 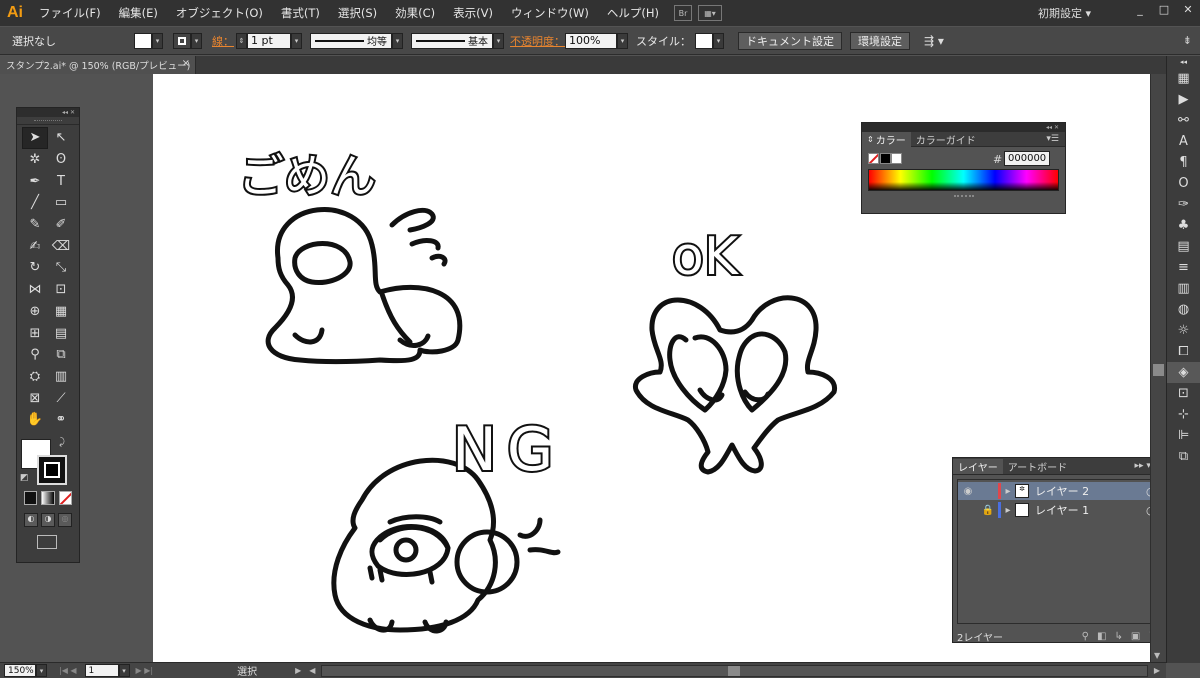 I want to click on symbols-panel-icon: ♣, so click(x=1183, y=225).